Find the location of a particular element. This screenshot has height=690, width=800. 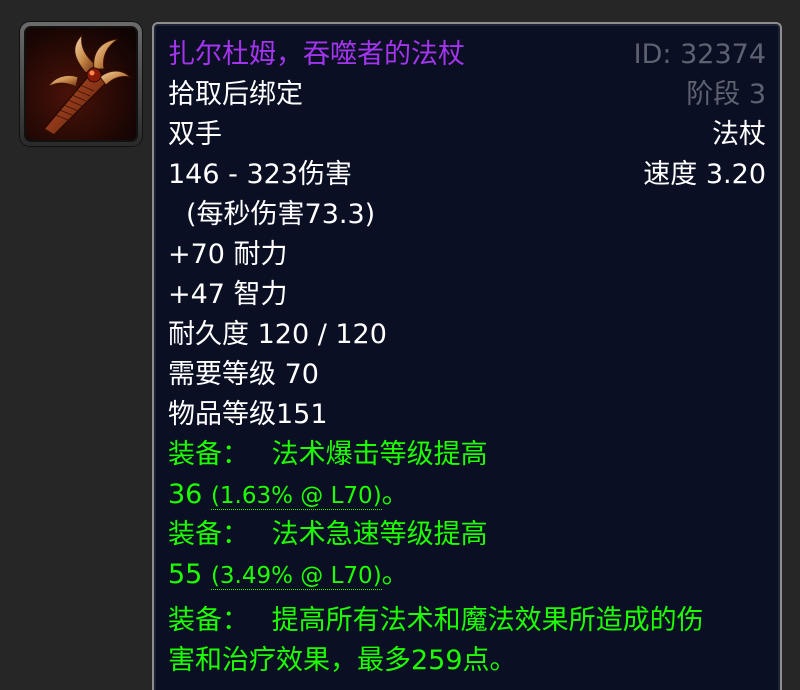

equip-effect-1-value: 36 (1.63% @ L70)。 is located at coordinates (288, 495).